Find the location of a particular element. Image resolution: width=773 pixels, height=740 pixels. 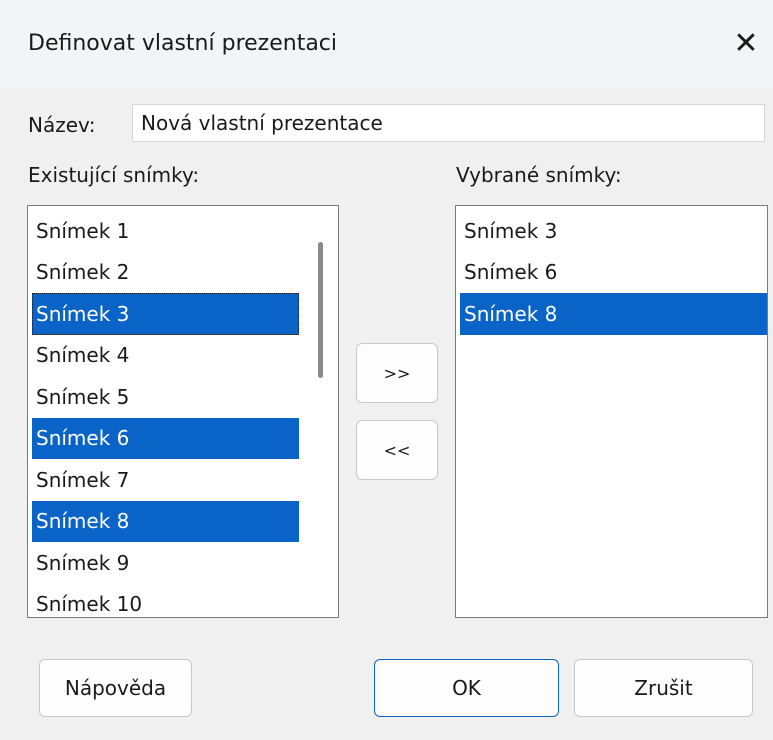

name-label: Název: is located at coordinates (62, 125).